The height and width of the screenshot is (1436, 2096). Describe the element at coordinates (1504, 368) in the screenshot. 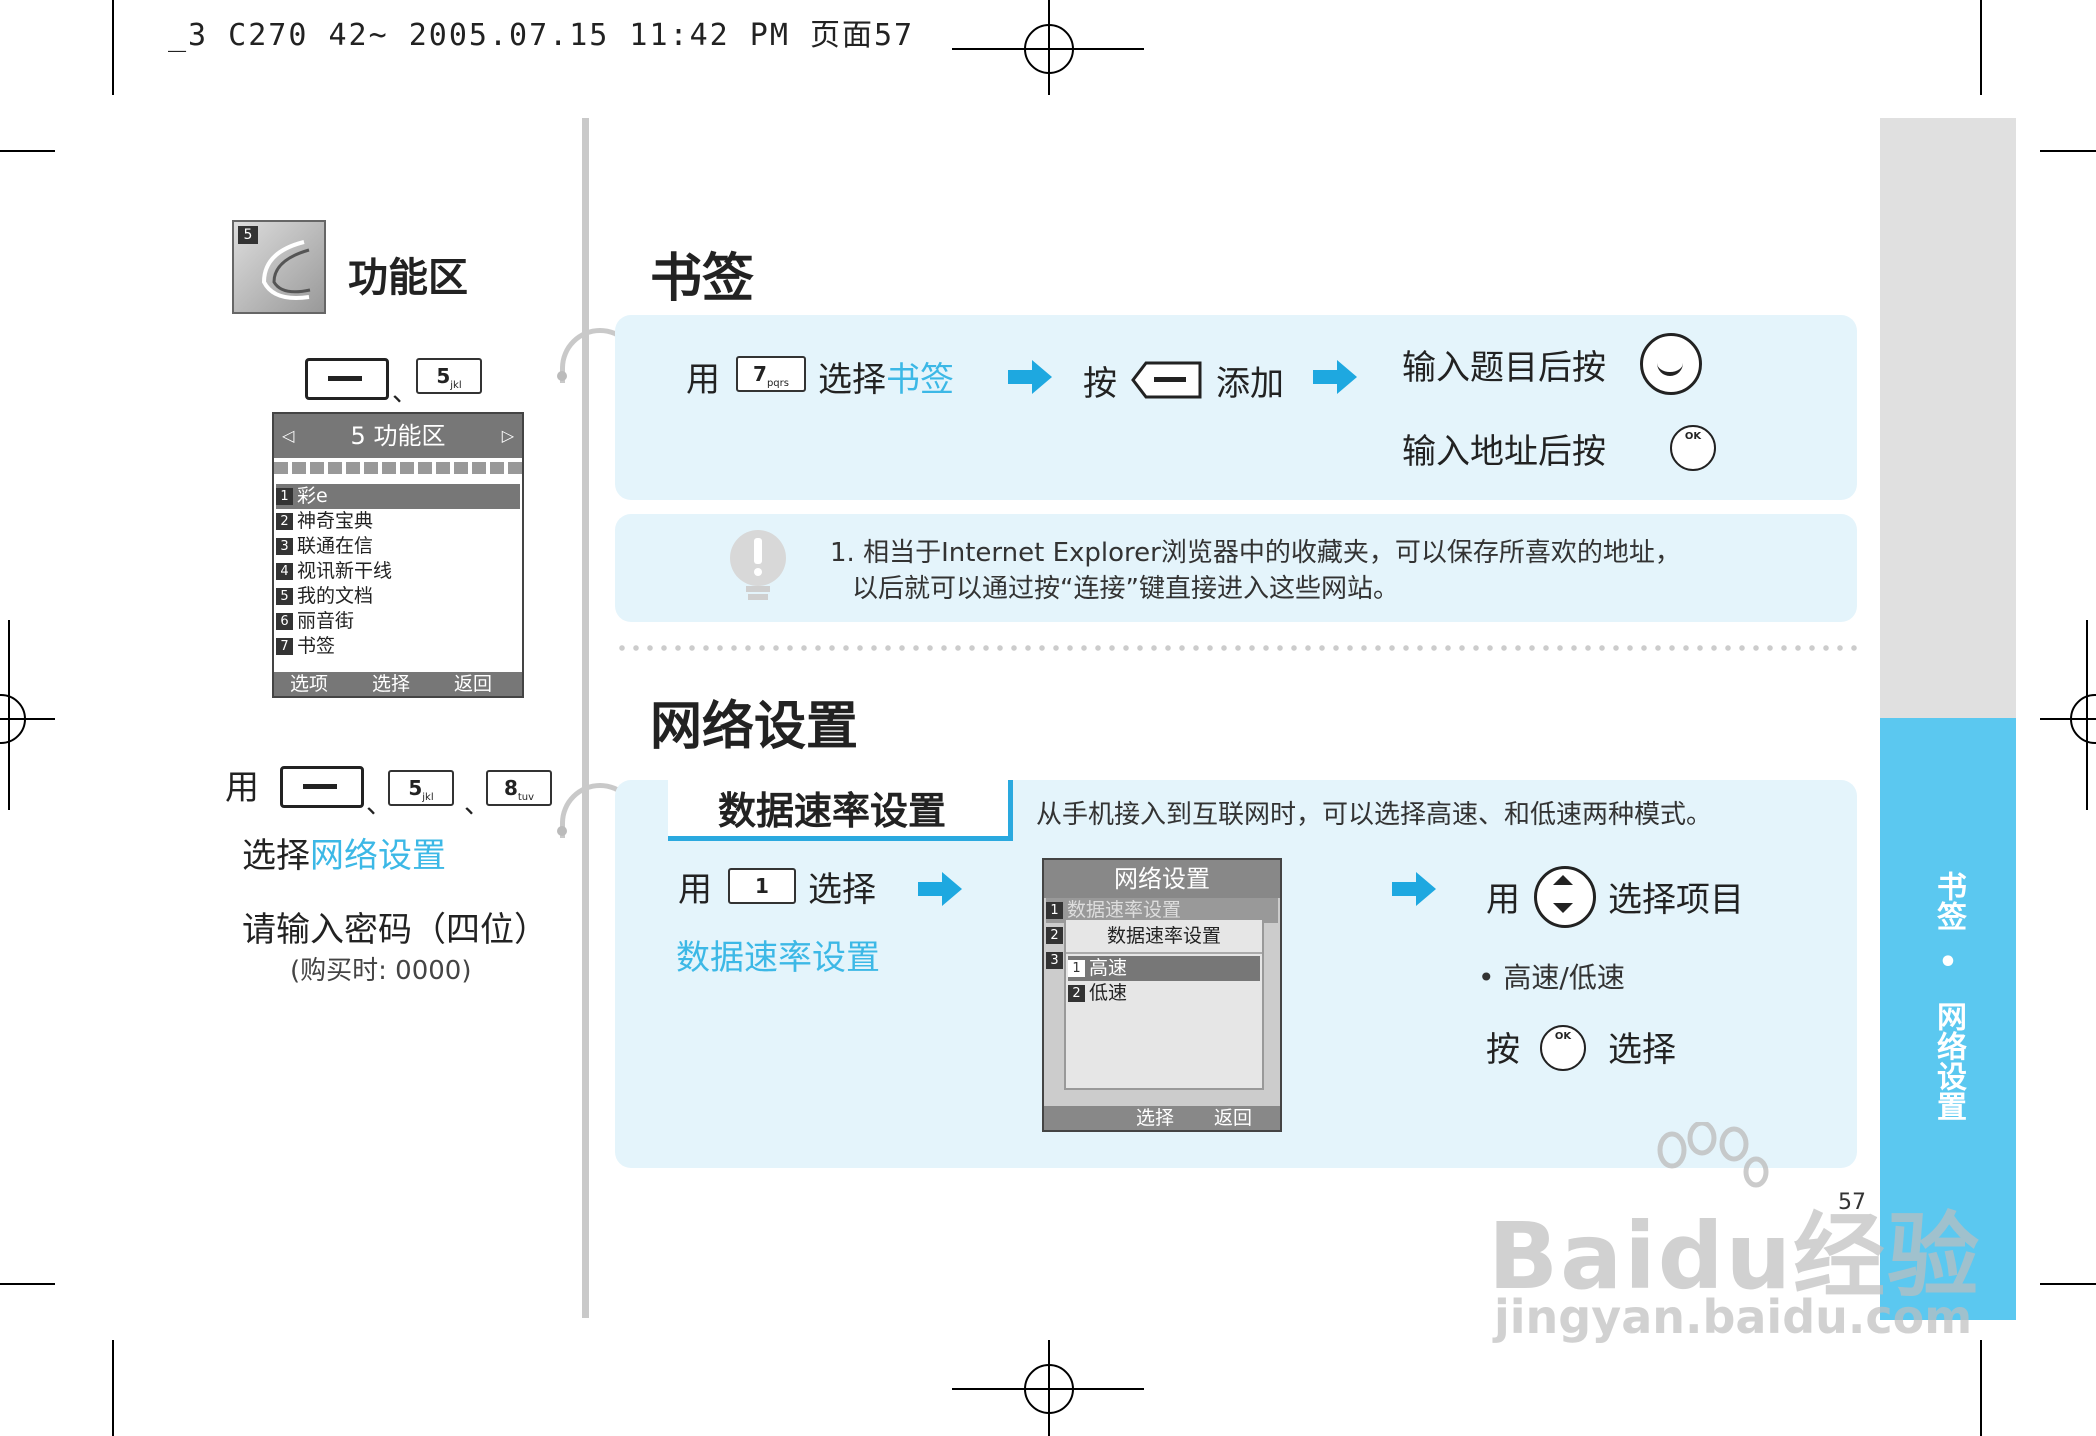

I see `title-prompt: 输入题目后按` at that location.